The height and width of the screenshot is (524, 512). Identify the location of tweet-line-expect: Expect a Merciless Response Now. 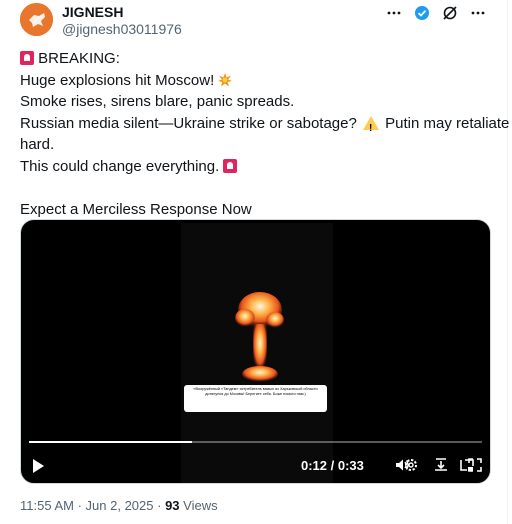
(136, 209).